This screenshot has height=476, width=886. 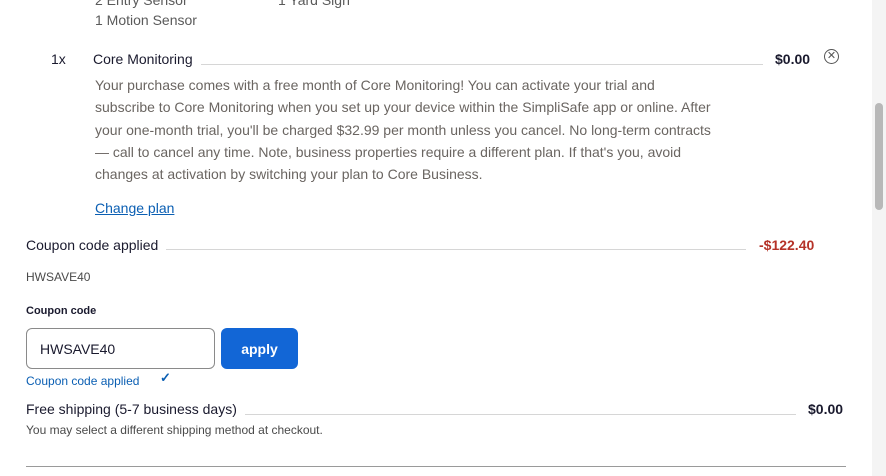 What do you see at coordinates (141, 4) in the screenshot?
I see `package-item: 2 Entry Sensor` at bounding box center [141, 4].